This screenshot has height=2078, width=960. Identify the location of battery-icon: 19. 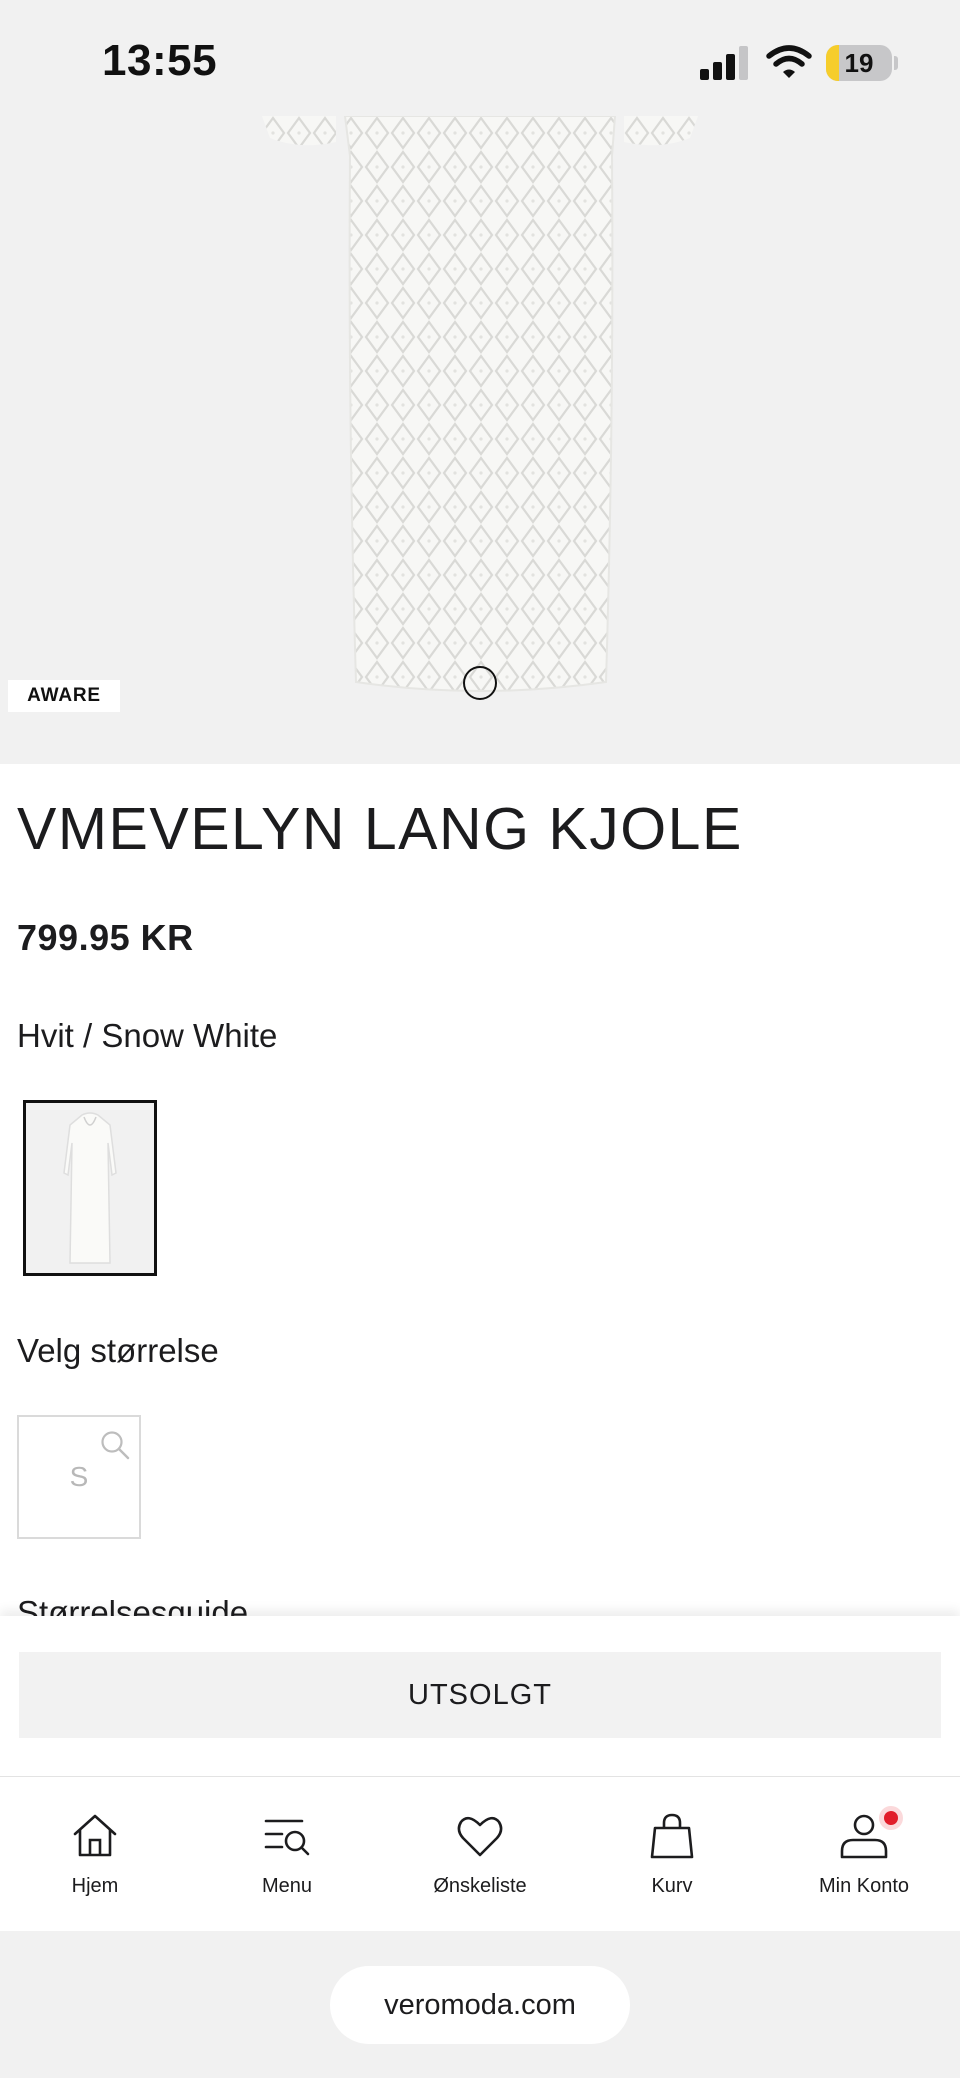
(859, 63).